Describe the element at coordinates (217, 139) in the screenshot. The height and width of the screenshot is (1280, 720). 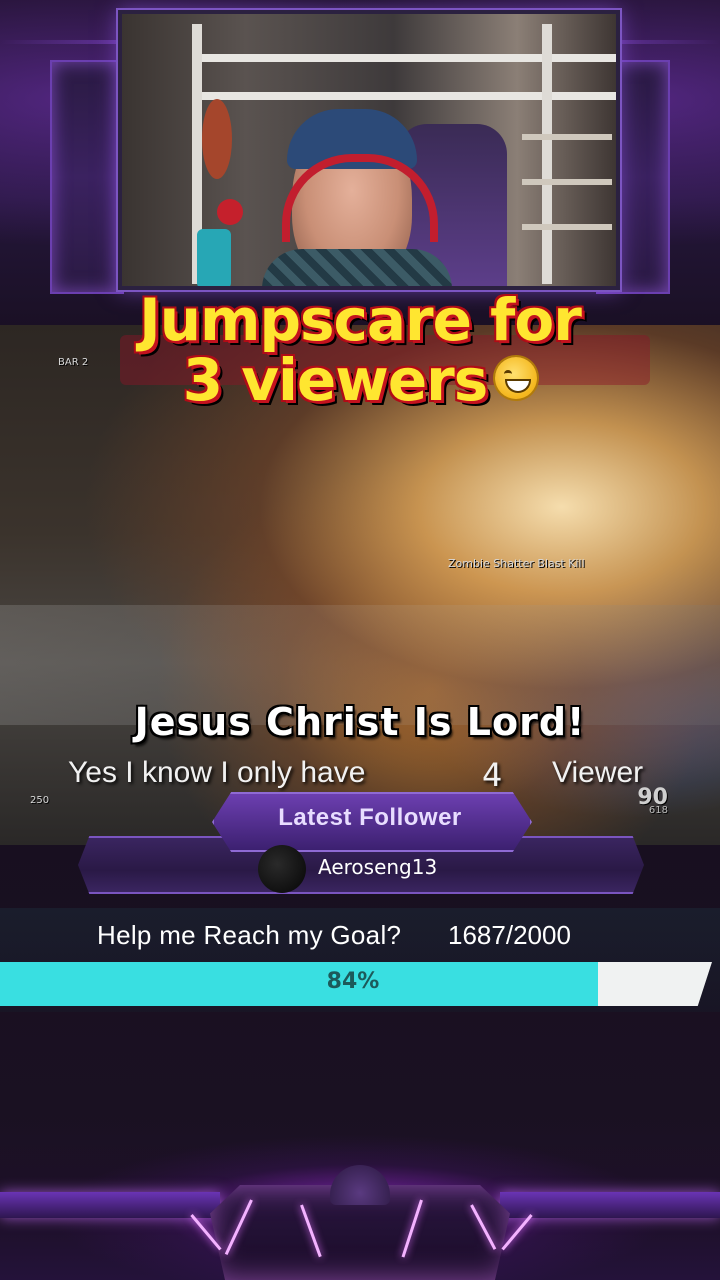
I see `wall-decoration` at that location.